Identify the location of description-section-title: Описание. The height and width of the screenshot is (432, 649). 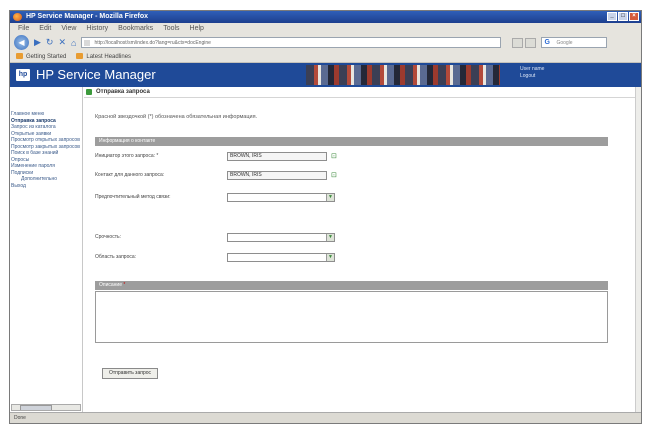
(111, 285).